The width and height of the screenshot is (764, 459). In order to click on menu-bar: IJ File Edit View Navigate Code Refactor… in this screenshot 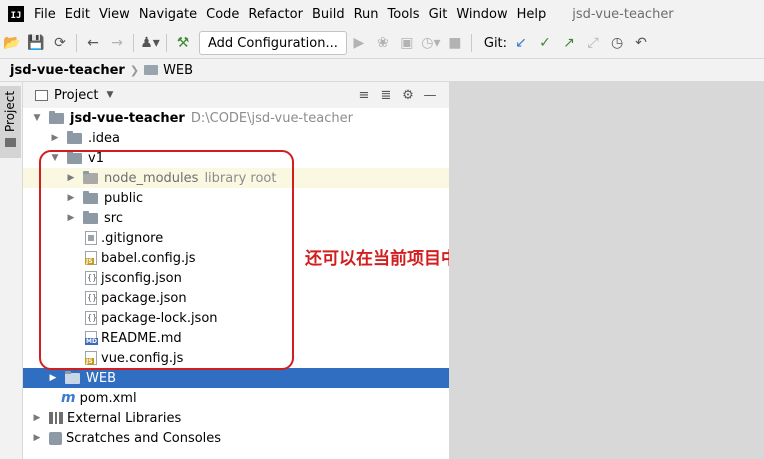, I will do `click(382, 14)`.